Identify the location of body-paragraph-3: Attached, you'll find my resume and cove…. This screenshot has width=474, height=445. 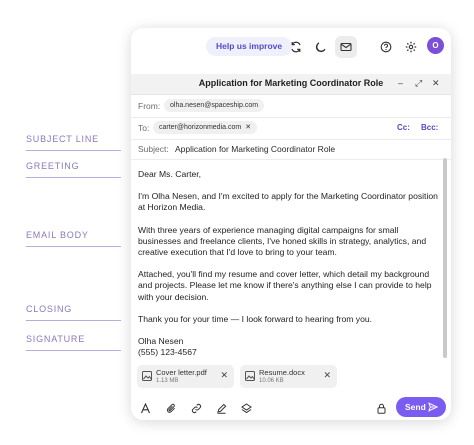
(285, 285).